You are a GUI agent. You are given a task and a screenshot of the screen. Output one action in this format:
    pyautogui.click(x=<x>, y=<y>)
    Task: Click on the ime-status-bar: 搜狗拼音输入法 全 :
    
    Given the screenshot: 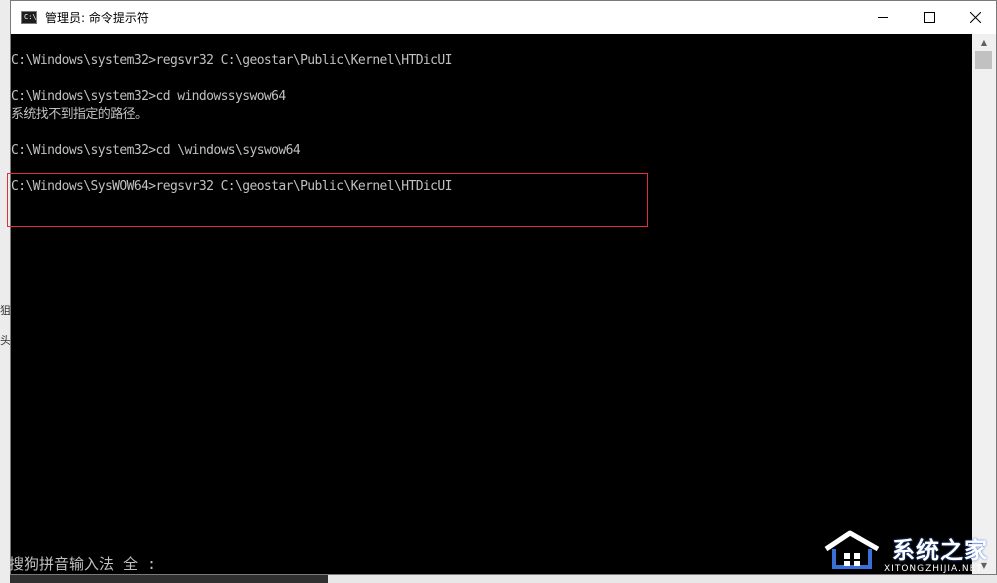 What is the action you would take?
    pyautogui.click(x=83, y=564)
    